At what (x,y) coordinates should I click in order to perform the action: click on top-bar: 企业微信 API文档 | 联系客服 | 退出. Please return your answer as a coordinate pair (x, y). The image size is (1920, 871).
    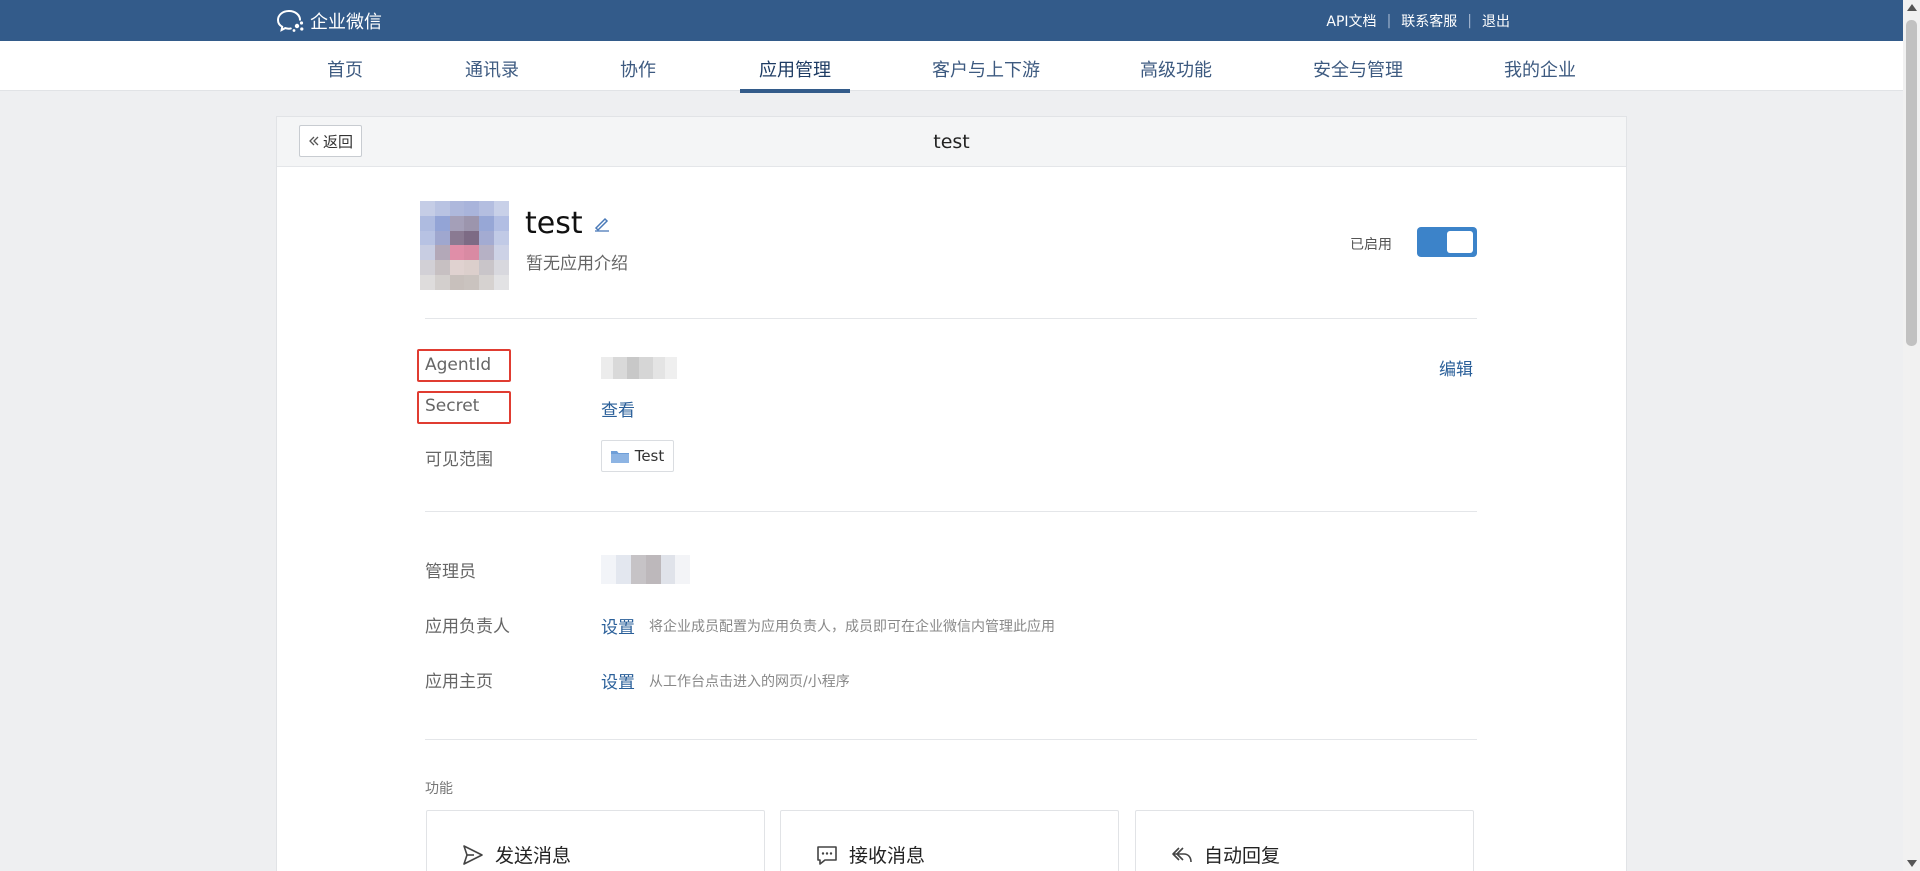
    Looking at the image, I should click on (960, 20).